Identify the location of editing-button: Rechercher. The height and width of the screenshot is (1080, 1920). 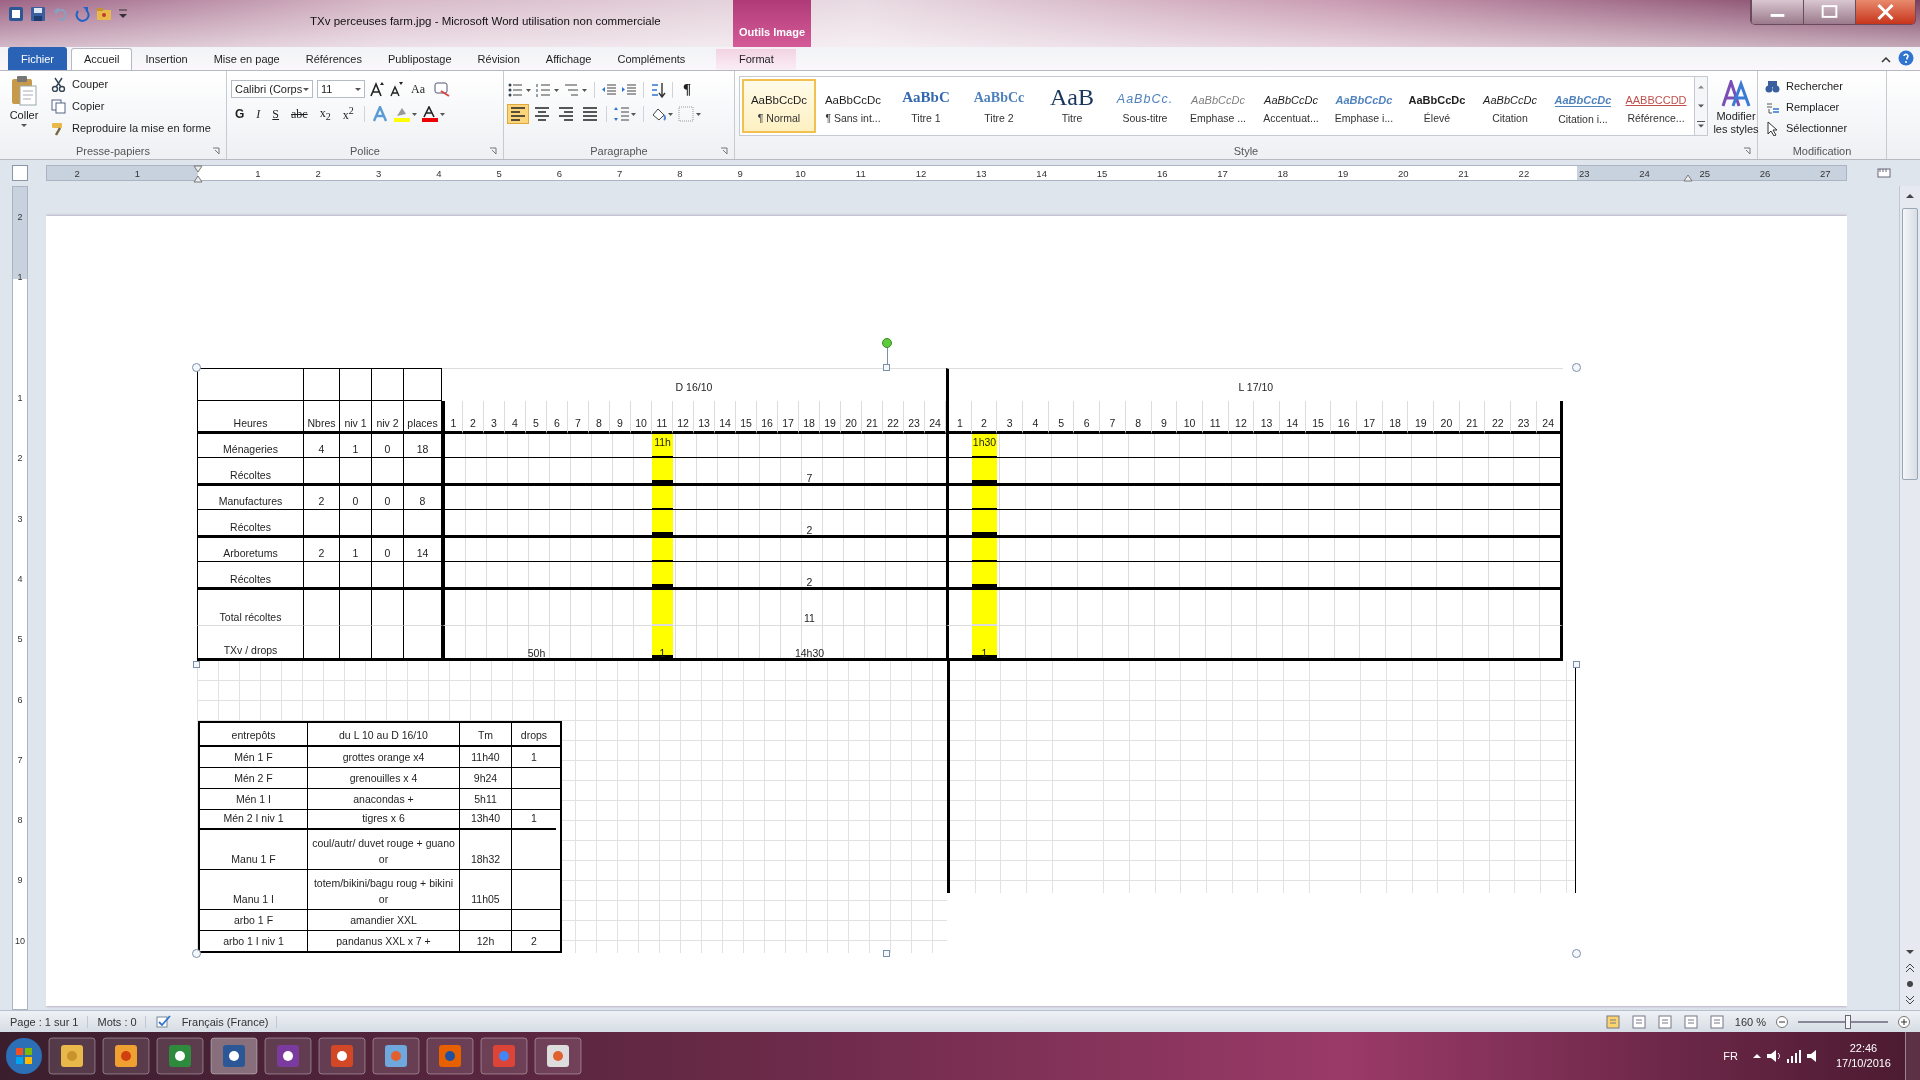
(1822, 86).